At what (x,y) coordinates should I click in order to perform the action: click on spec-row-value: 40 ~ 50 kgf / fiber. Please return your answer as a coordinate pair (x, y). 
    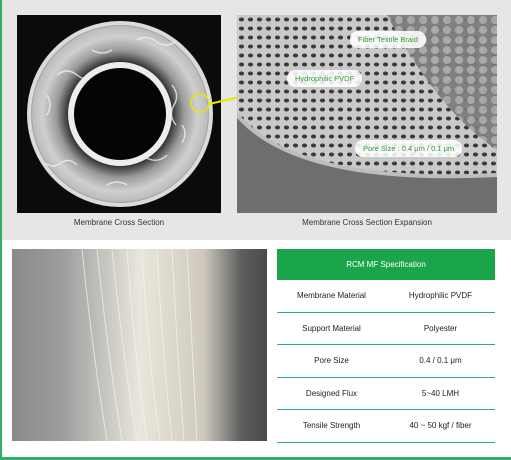
    Looking at the image, I should click on (440, 426).